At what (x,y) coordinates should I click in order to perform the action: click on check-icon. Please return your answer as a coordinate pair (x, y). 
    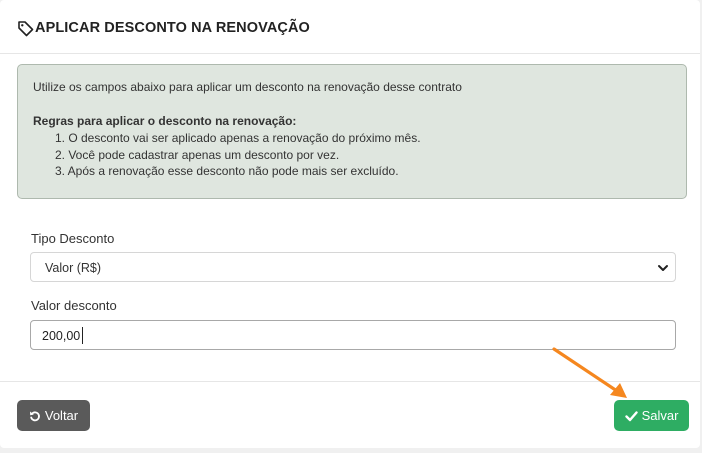
    Looking at the image, I should click on (631, 415).